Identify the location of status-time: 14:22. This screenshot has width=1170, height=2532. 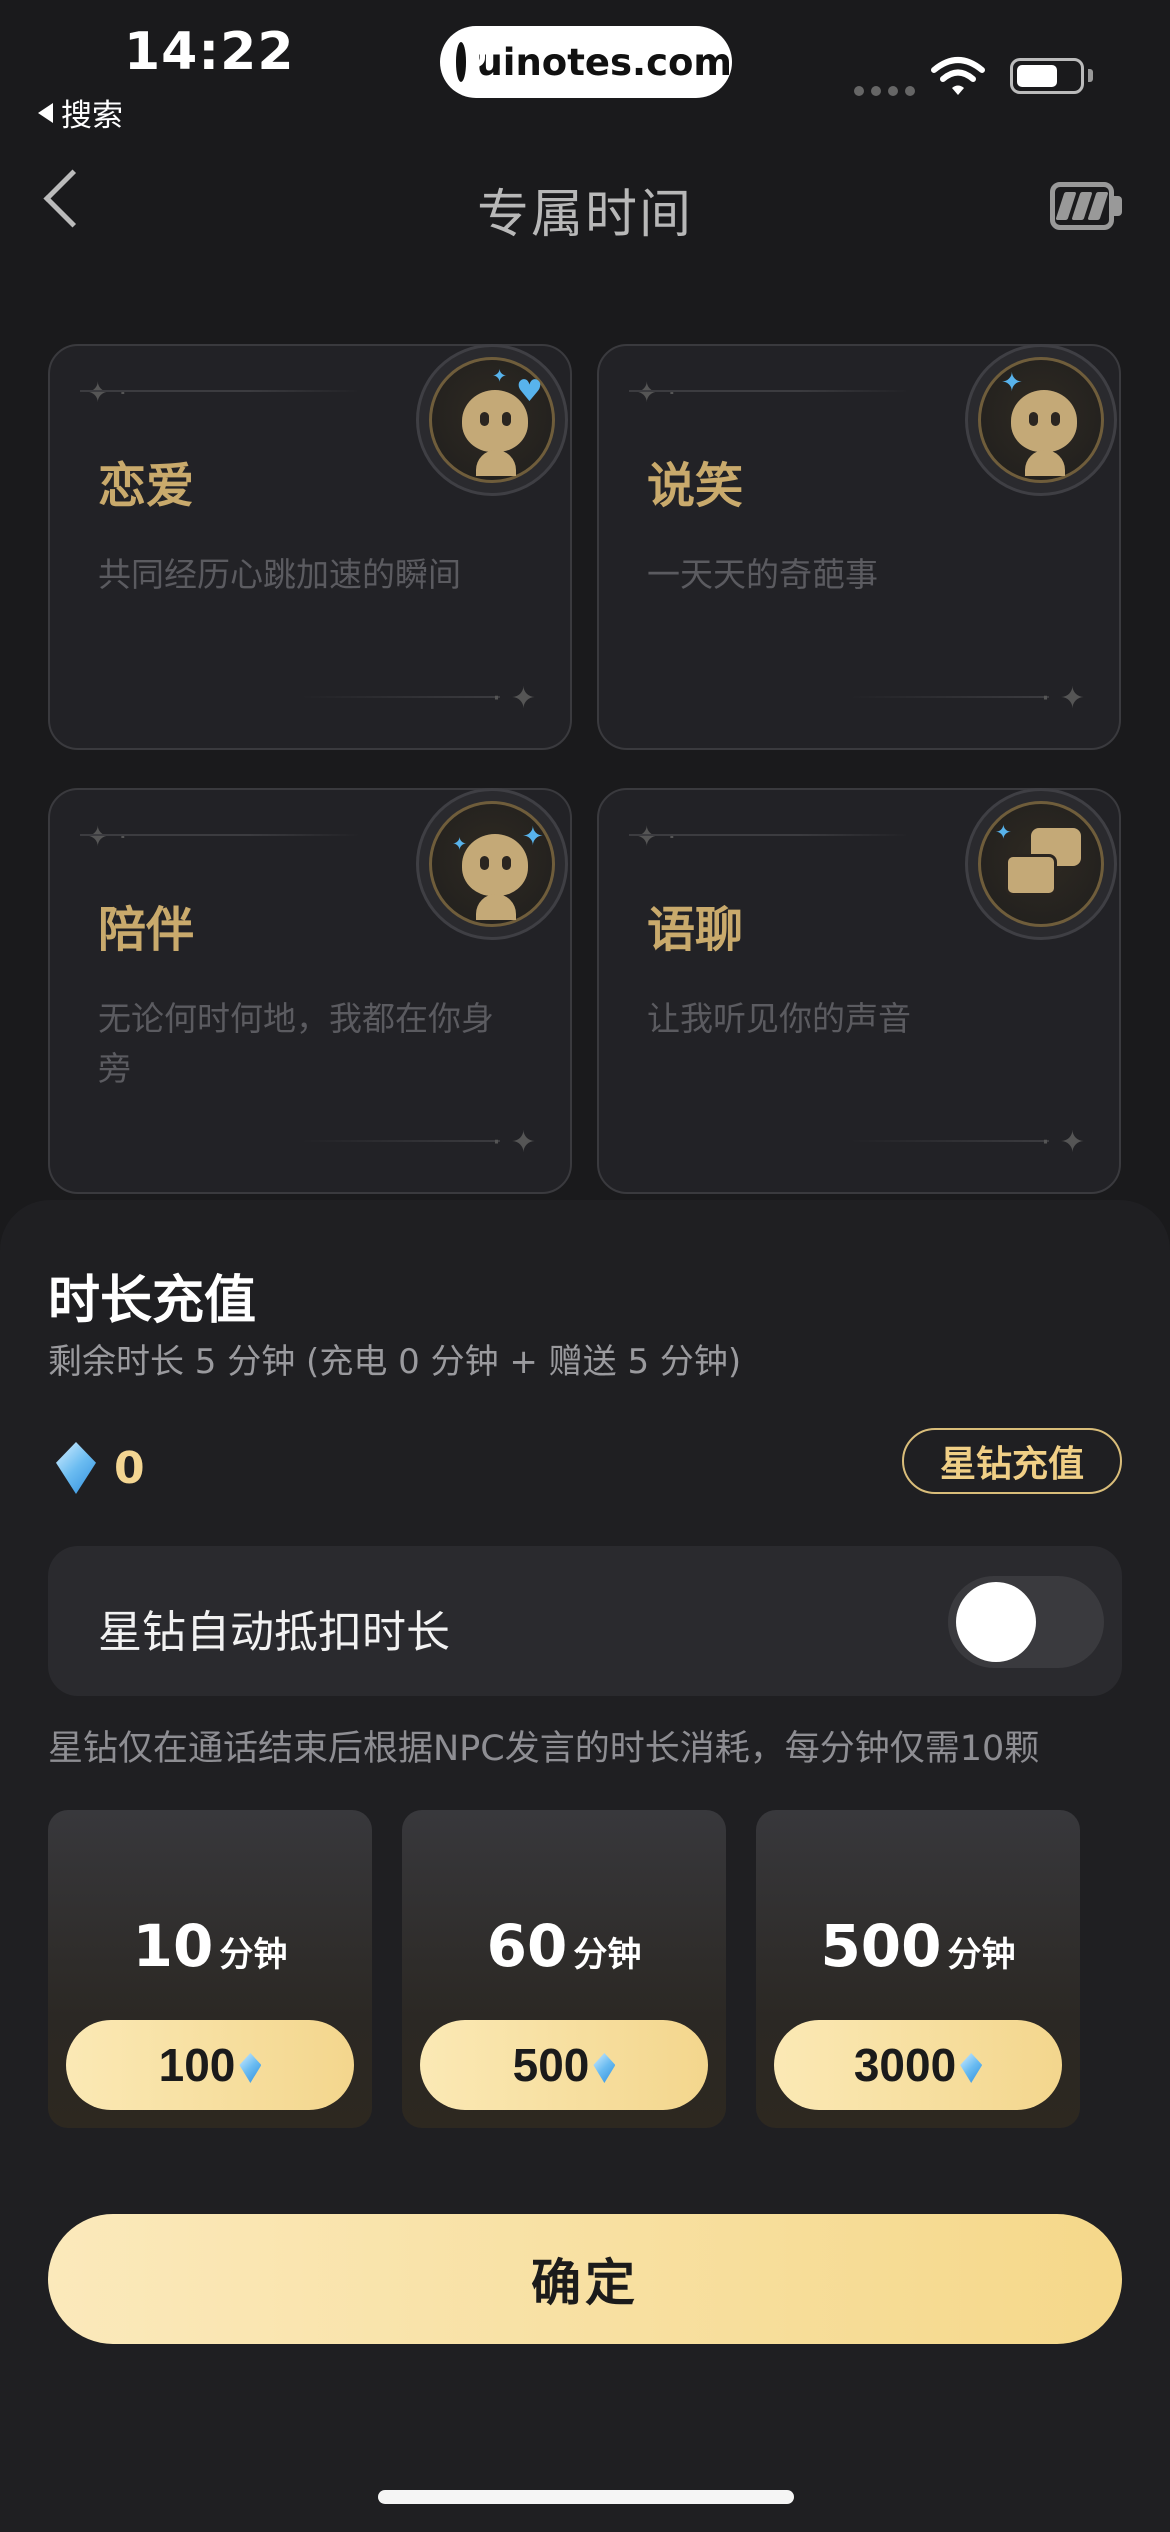
(209, 52).